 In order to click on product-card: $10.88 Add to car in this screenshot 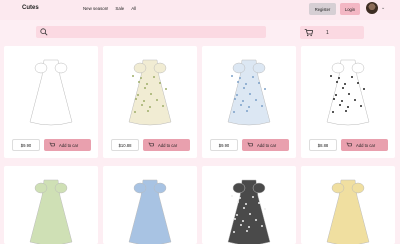, I will do `click(150, 102)`.